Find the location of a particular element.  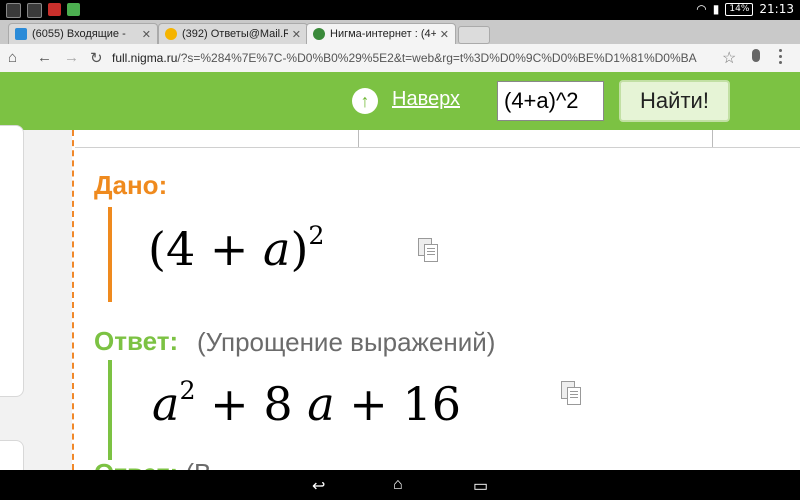

given-label: Дано: is located at coordinates (131, 185).